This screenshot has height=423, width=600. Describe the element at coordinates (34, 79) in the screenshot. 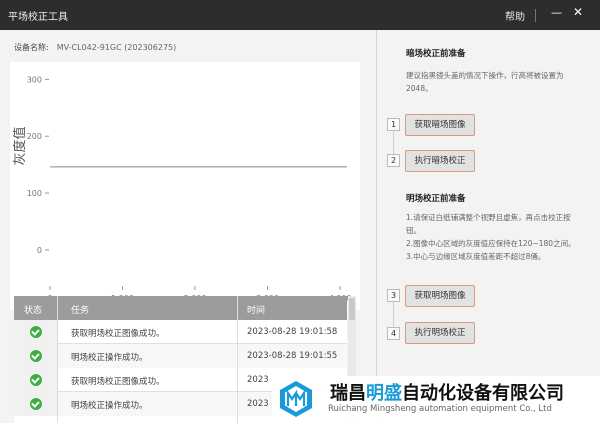

I see `y-tick-label: 300` at that location.